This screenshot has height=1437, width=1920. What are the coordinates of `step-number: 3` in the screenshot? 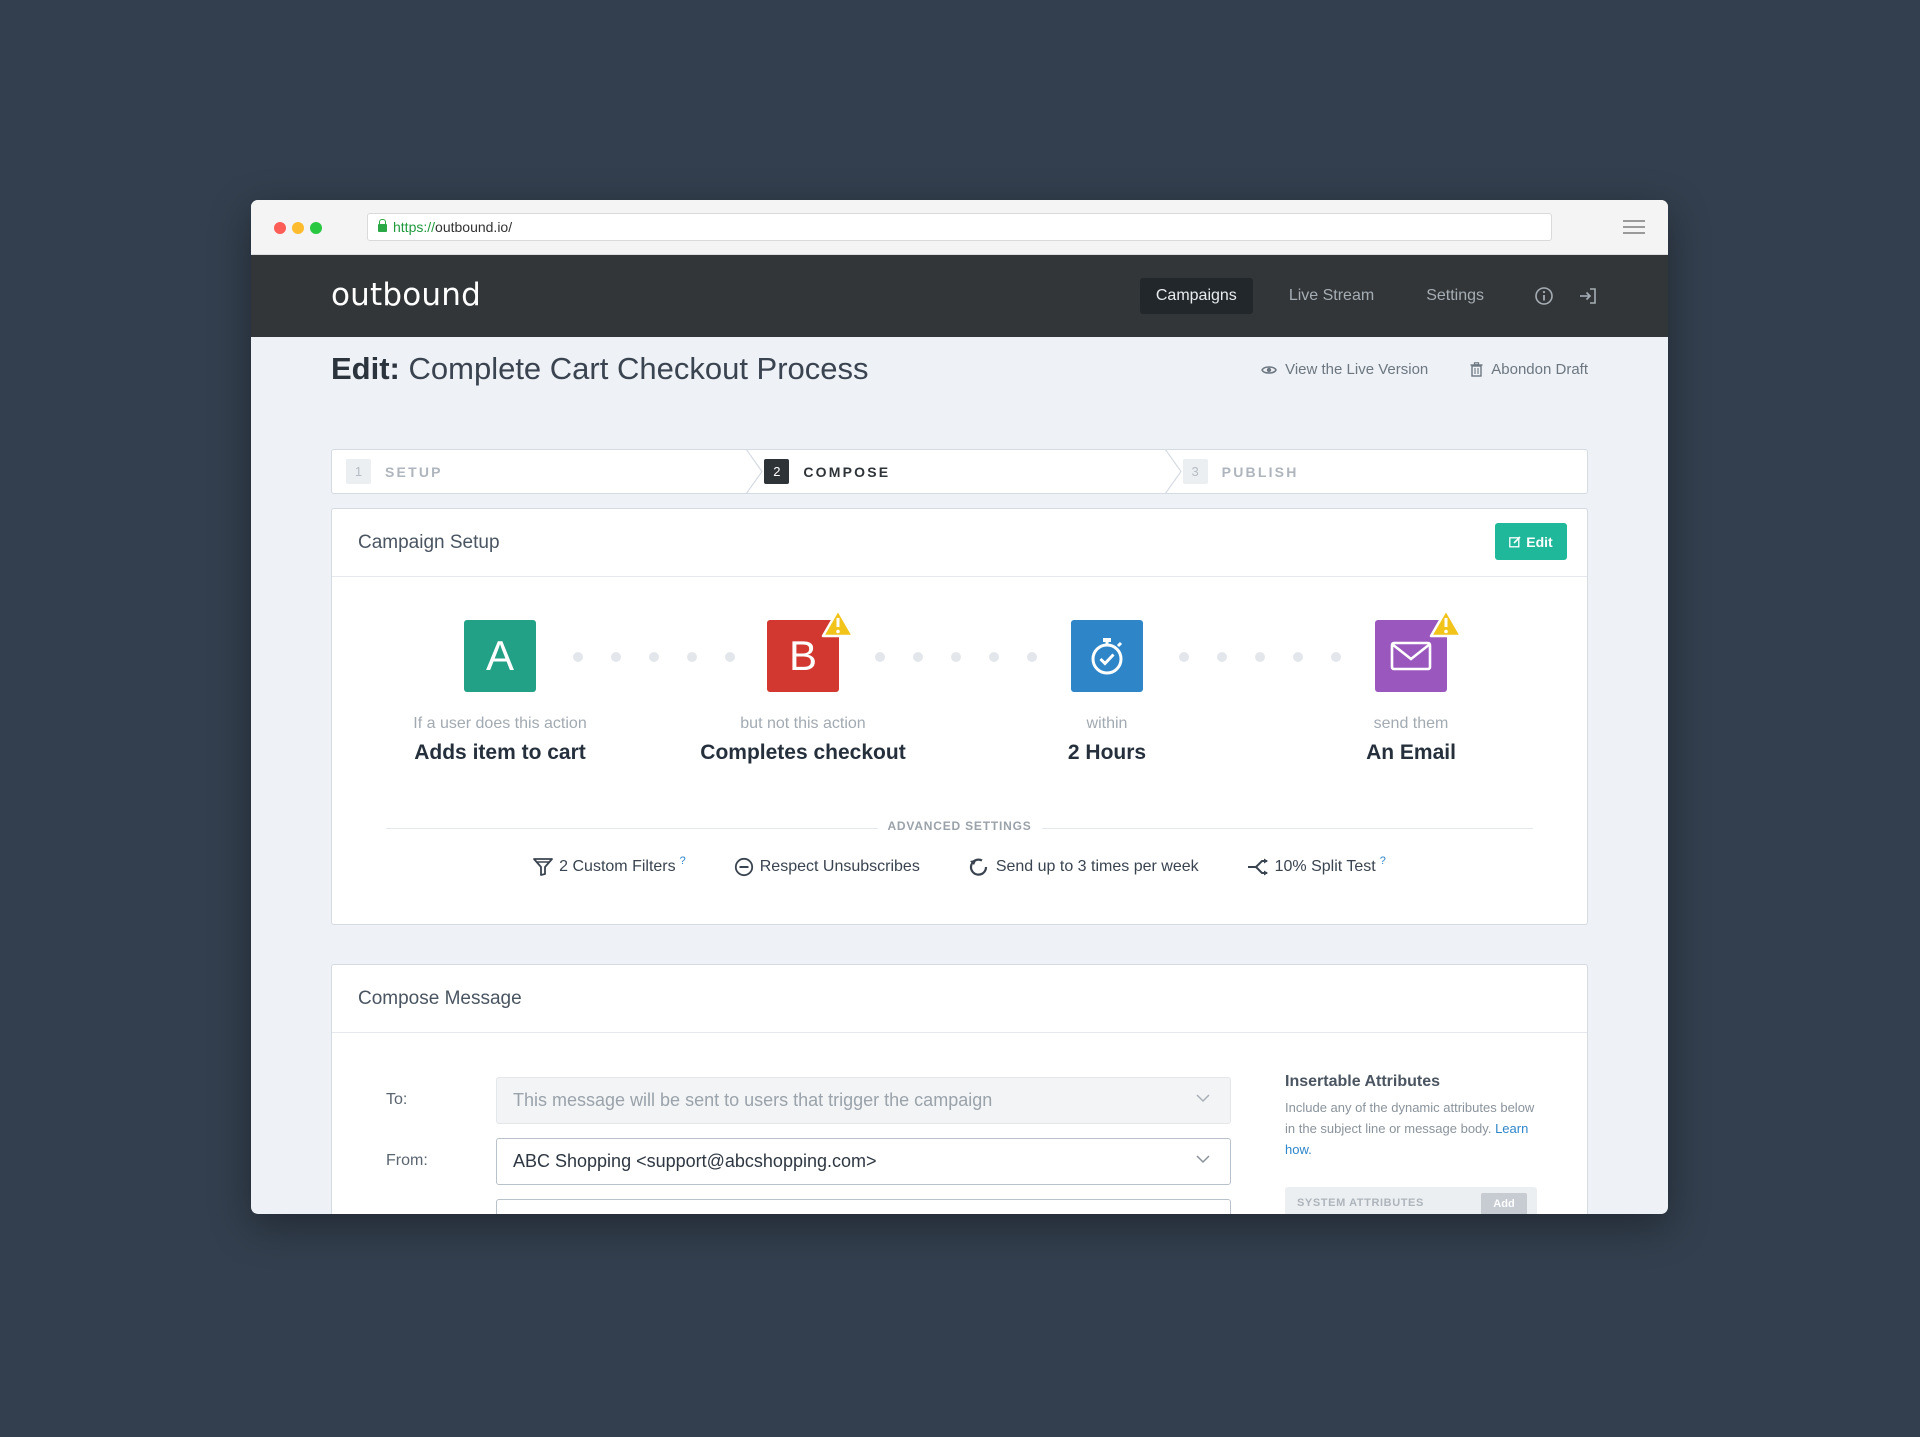 It's located at (1195, 471).